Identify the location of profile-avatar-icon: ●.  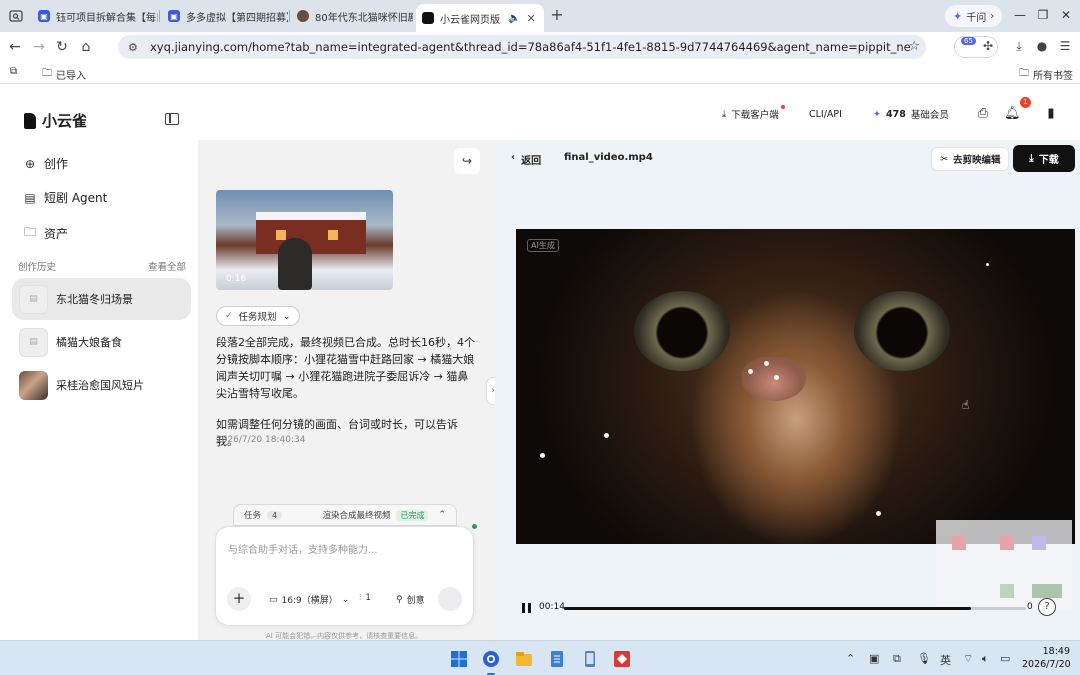
(1042, 46).